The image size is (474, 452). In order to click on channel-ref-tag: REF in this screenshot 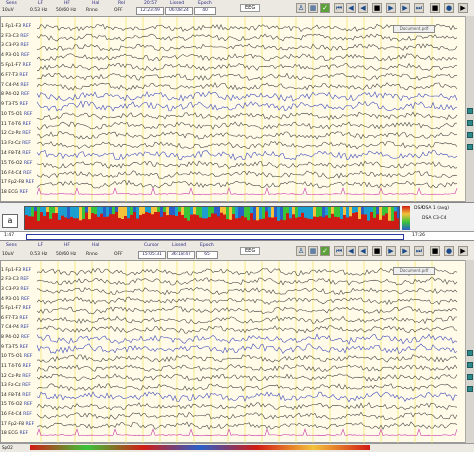, I will do `click(27, 309)`.